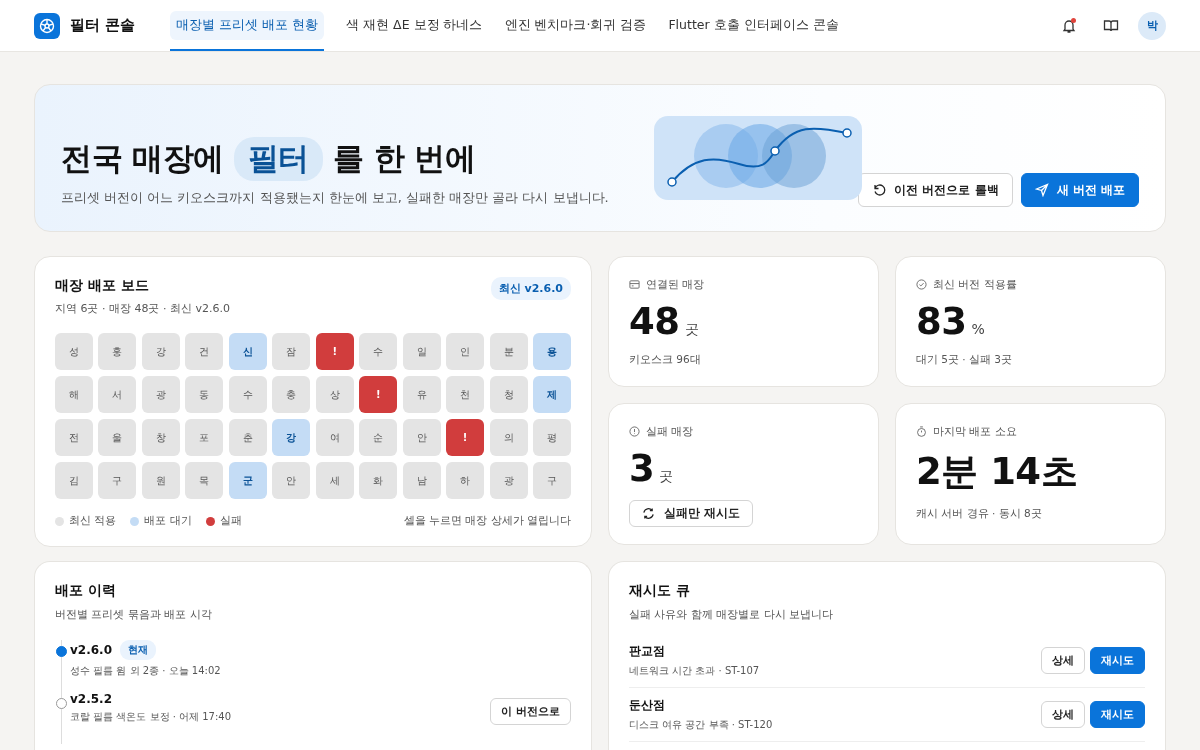  Describe the element at coordinates (675, 284) in the screenshot. I see `stat-label: 연결된 매장` at that location.